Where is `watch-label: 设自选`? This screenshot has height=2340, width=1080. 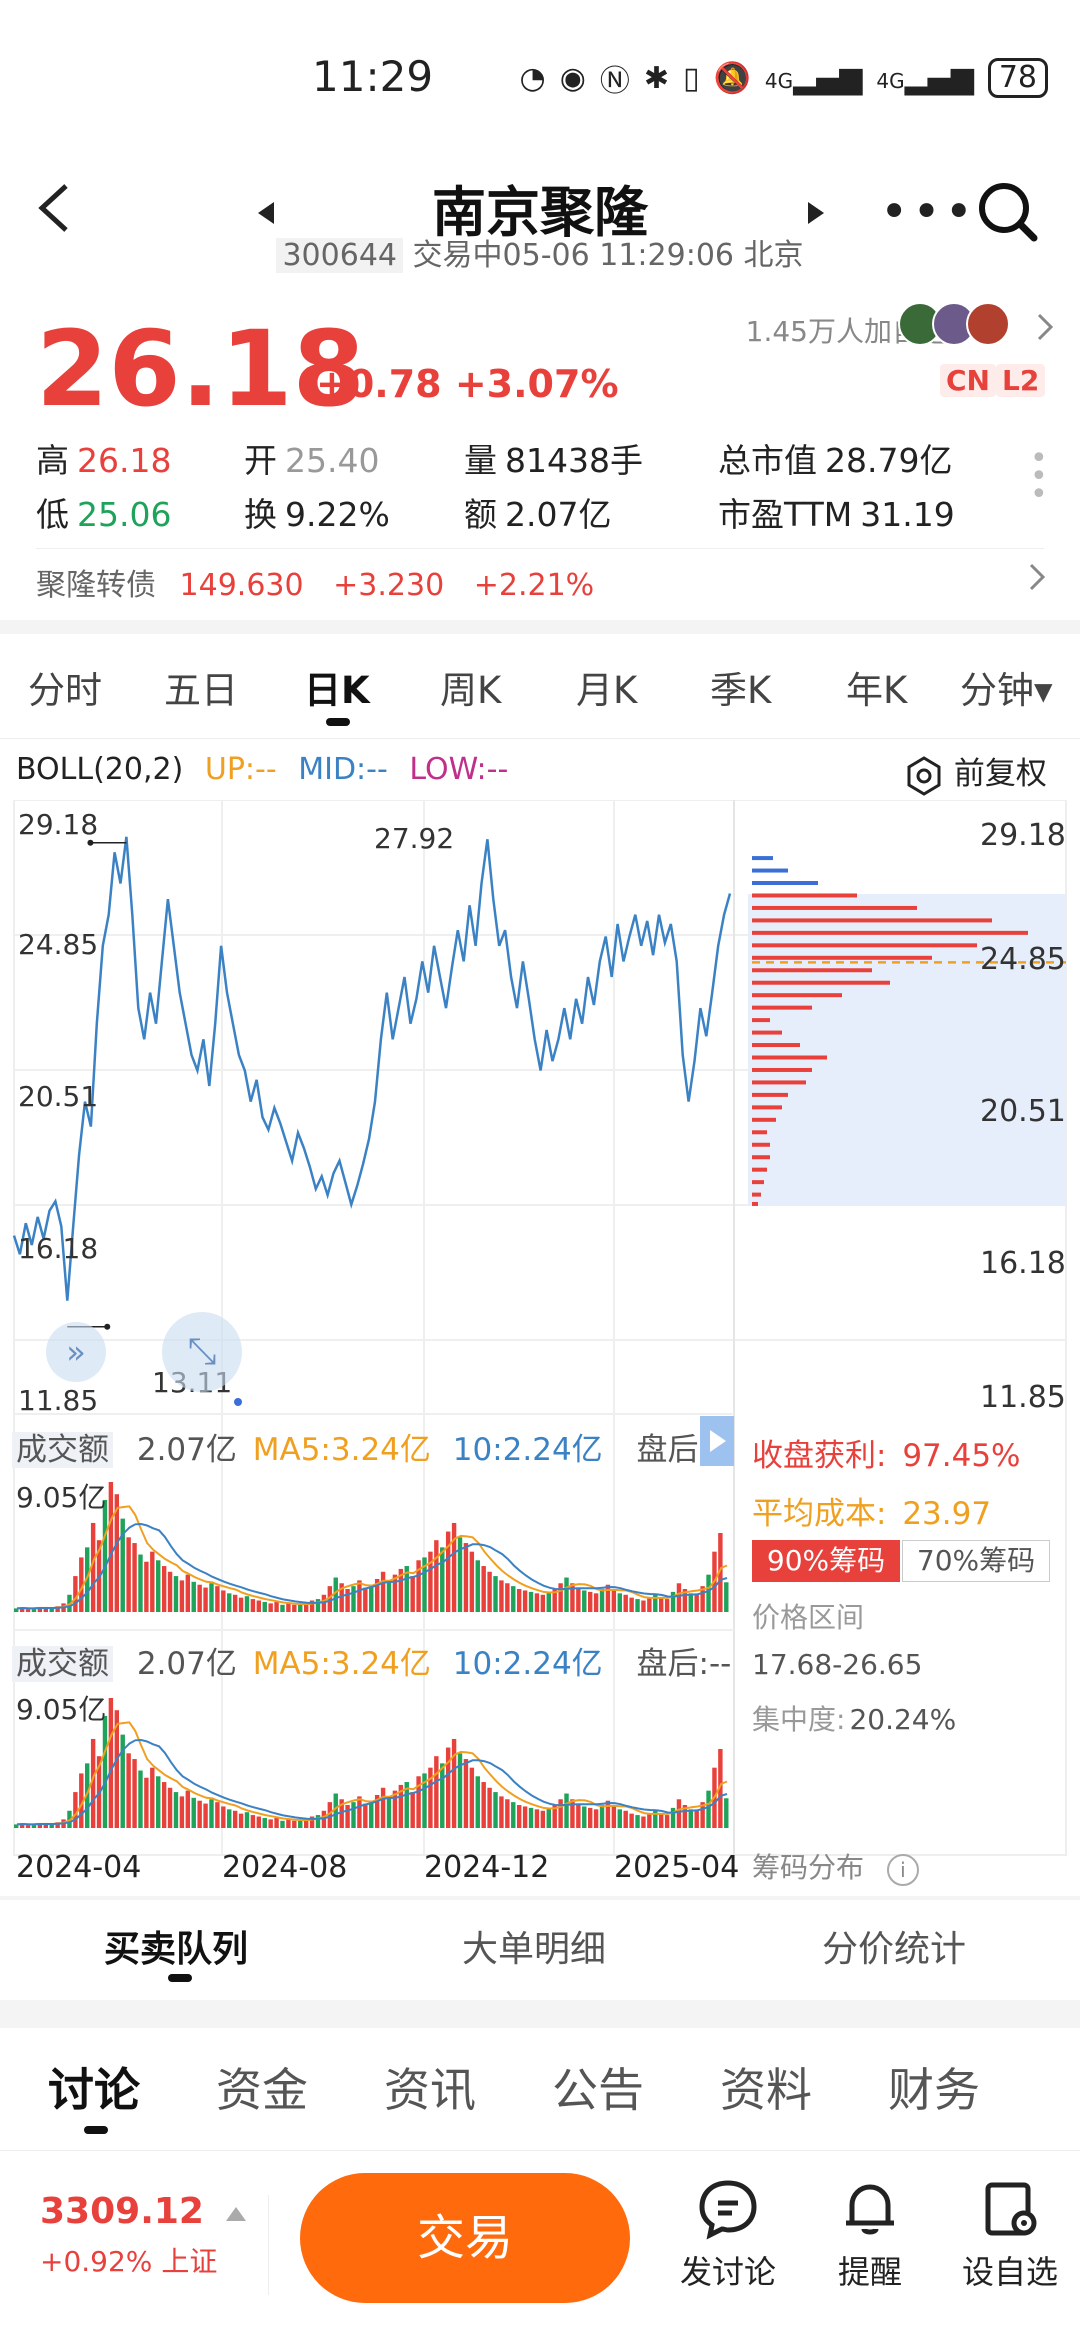 watch-label: 设自选 is located at coordinates (1009, 2272).